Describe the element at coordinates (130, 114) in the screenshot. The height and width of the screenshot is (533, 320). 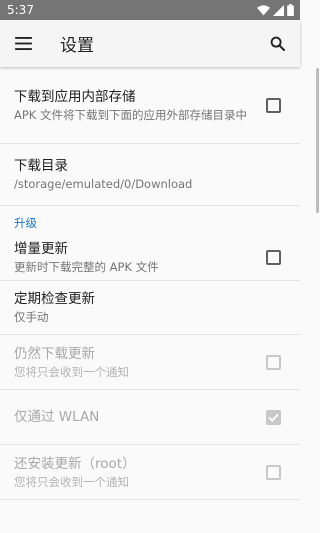
I see `pref-summary: APK 文件将下载到下面的应用外部存储目录中` at that location.